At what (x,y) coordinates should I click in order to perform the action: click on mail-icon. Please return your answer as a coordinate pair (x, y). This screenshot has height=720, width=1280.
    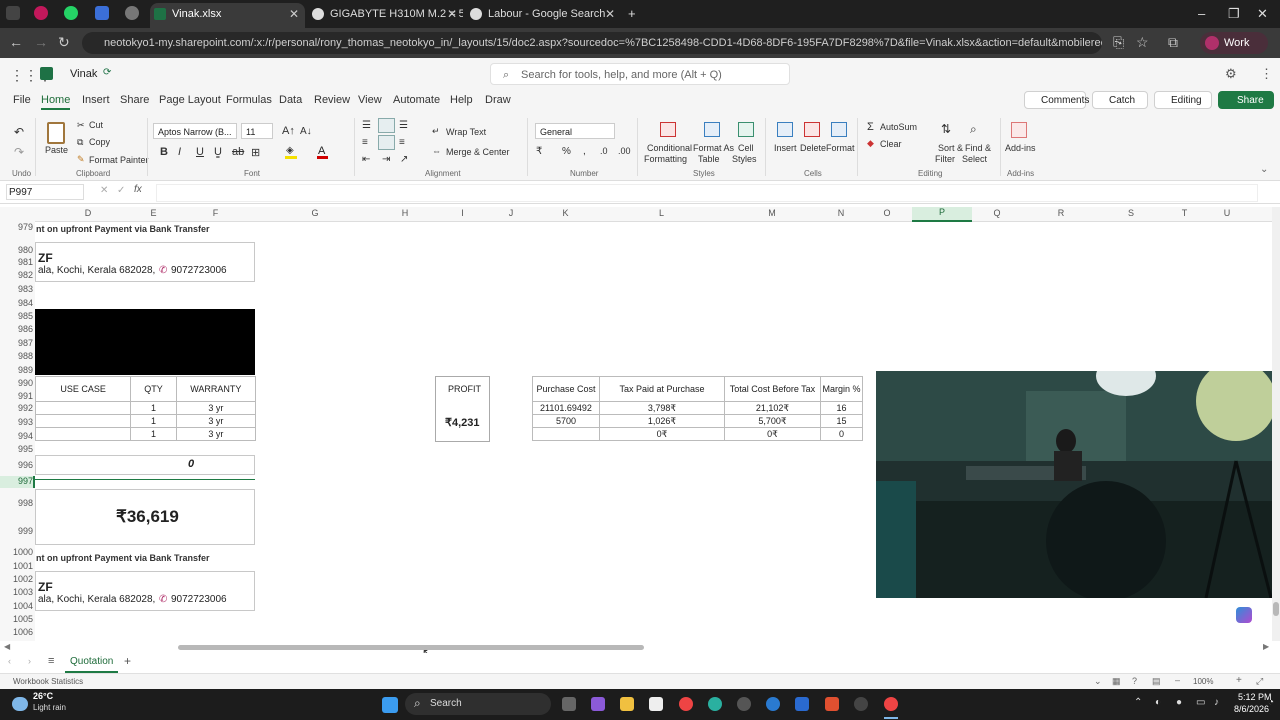
    Looking at the image, I should click on (773, 704).